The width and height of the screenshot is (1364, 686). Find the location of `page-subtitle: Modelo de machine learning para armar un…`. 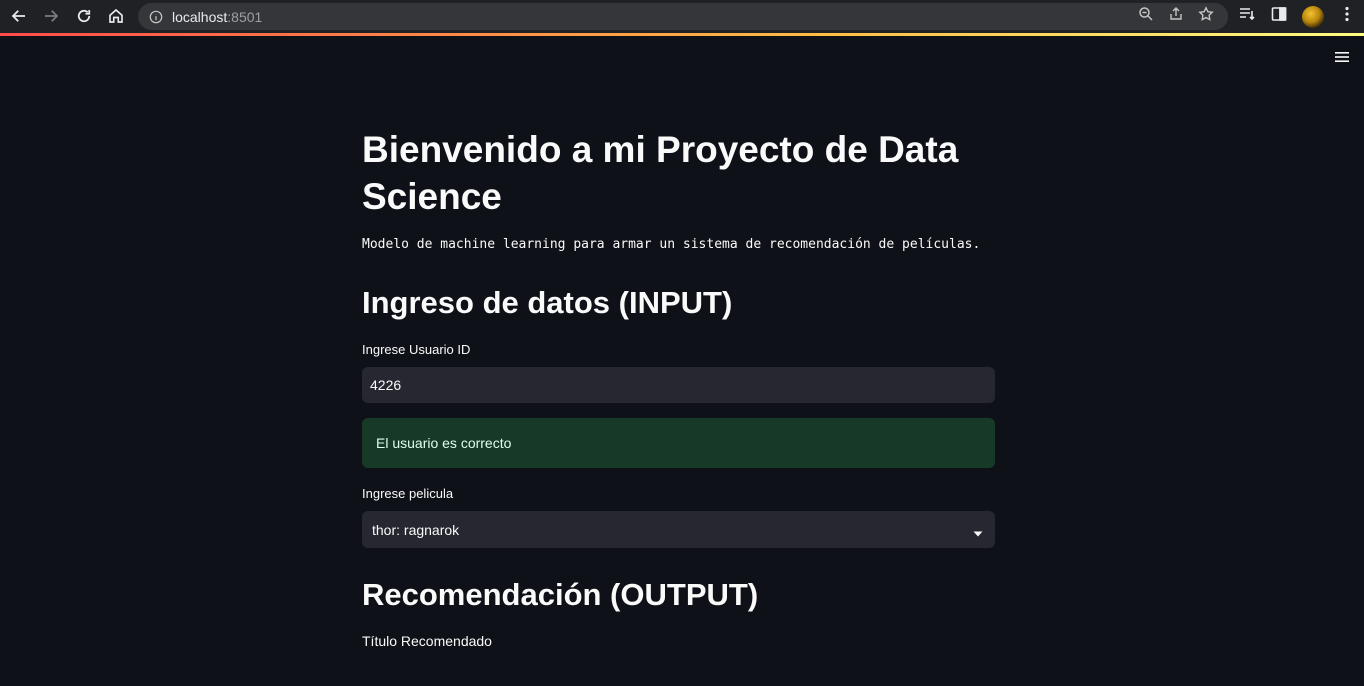

page-subtitle: Modelo de machine learning para armar un… is located at coordinates (671, 244).